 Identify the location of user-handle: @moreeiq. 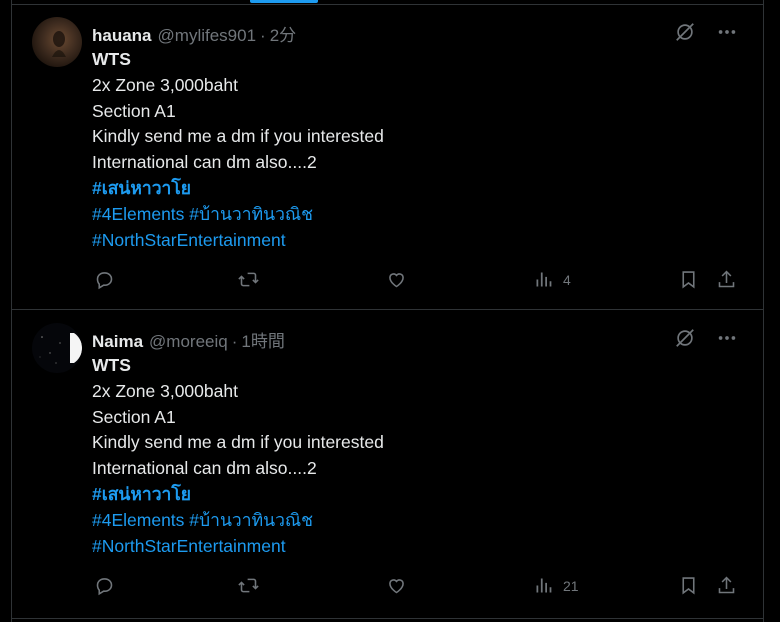
(188, 342).